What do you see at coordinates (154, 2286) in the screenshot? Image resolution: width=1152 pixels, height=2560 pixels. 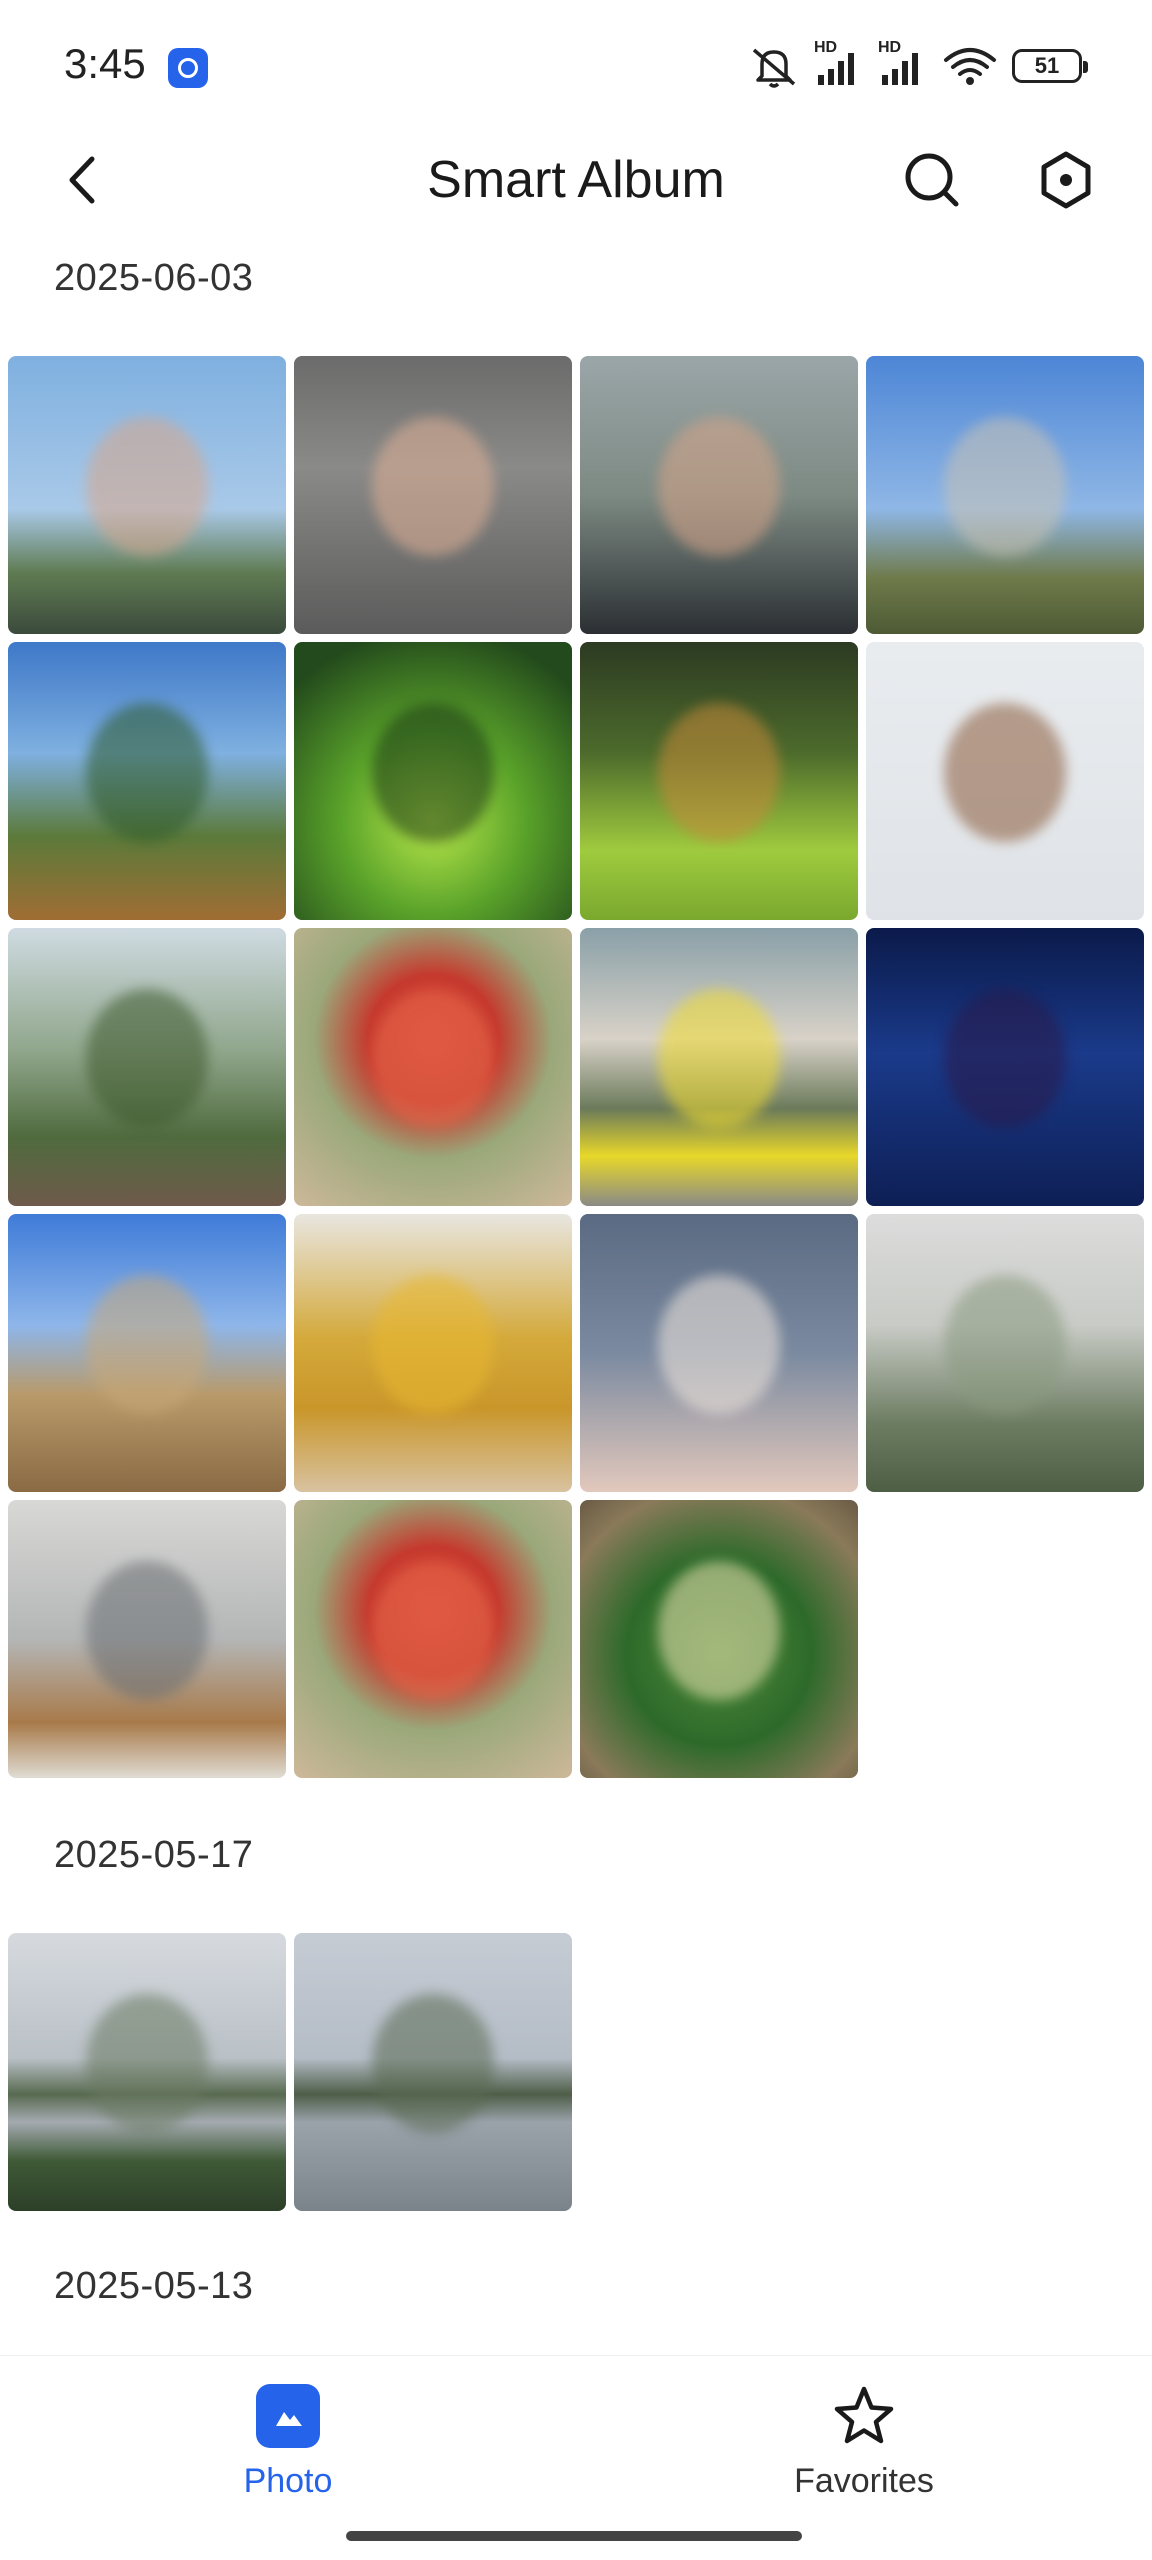 I see `section-date: 2025-05-13` at bounding box center [154, 2286].